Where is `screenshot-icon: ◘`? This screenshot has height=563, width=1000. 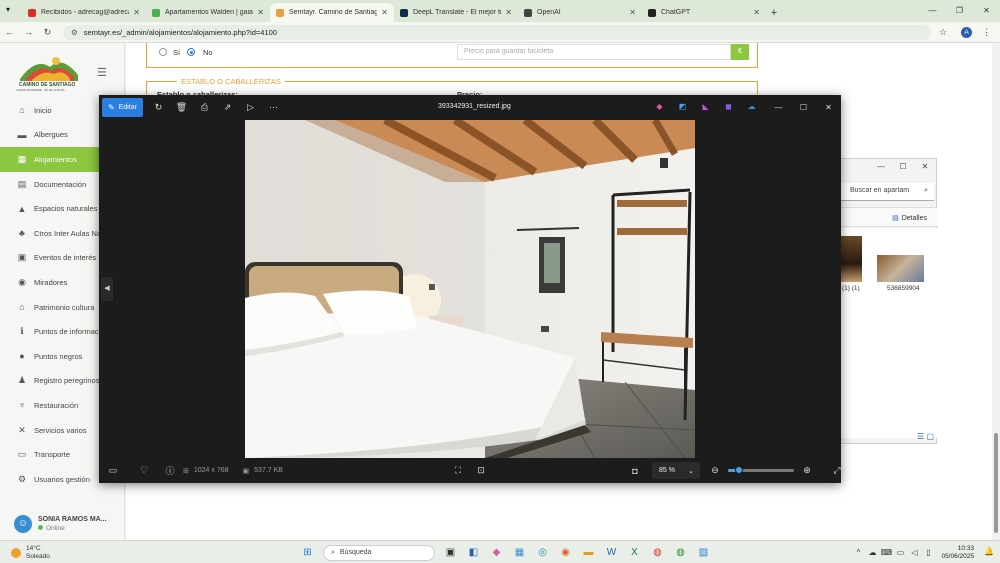 screenshot-icon: ◘ is located at coordinates (635, 471).